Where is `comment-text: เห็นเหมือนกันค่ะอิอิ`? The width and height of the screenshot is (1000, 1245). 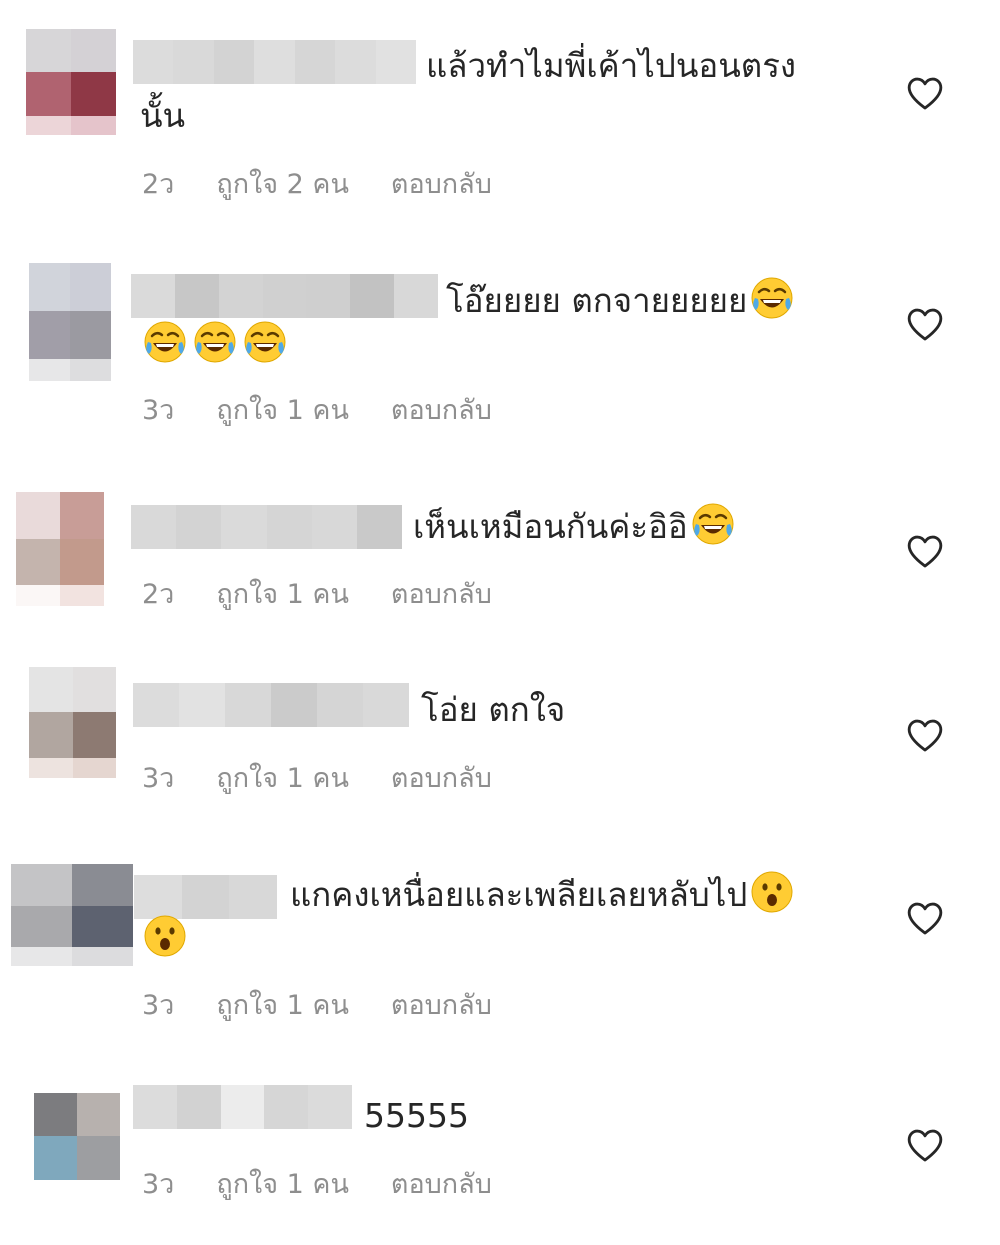 comment-text: เห็นเหมือนกันค่ะอิอิ is located at coordinates (643, 526).